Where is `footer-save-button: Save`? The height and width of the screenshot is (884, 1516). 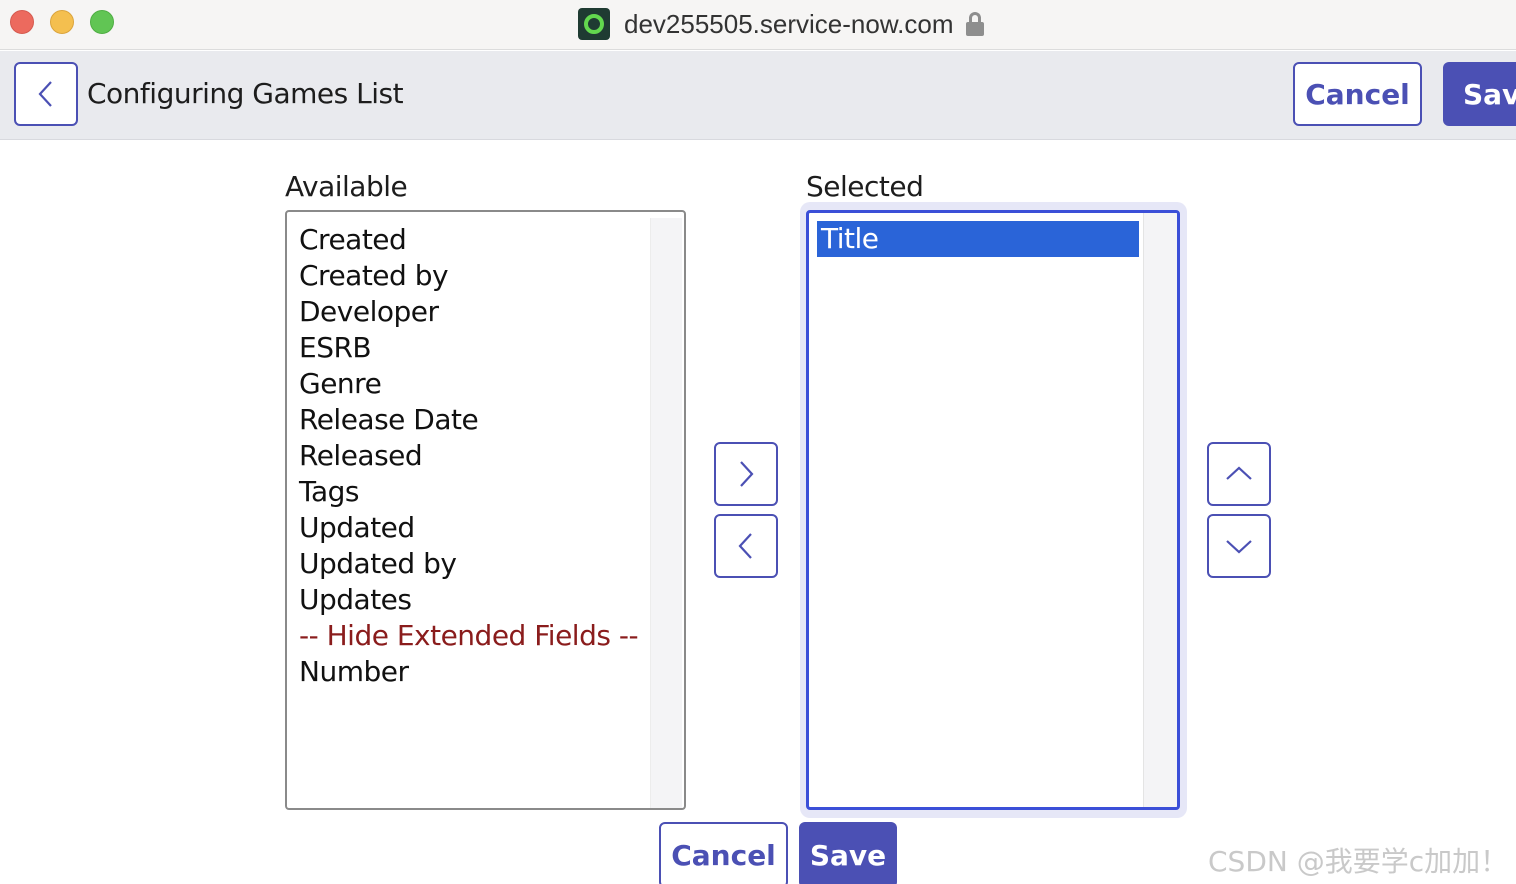
footer-save-button: Save is located at coordinates (848, 853).